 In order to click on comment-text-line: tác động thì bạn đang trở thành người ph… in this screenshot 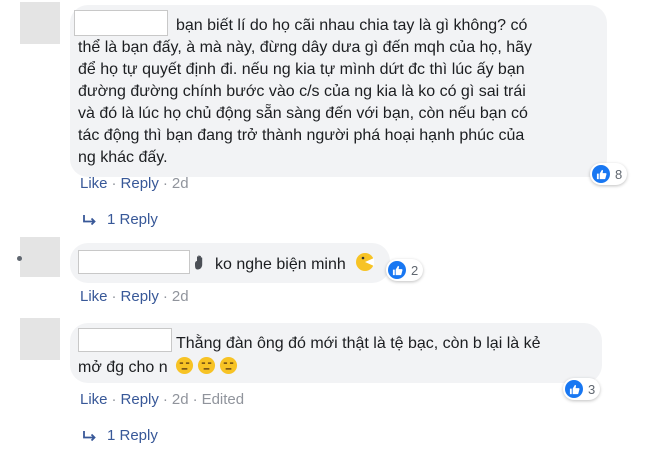, I will do `click(301, 135)`.